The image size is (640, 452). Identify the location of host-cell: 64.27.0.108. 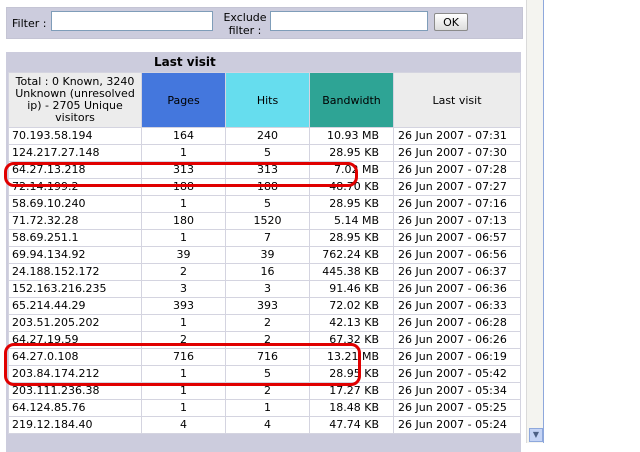
(75, 357).